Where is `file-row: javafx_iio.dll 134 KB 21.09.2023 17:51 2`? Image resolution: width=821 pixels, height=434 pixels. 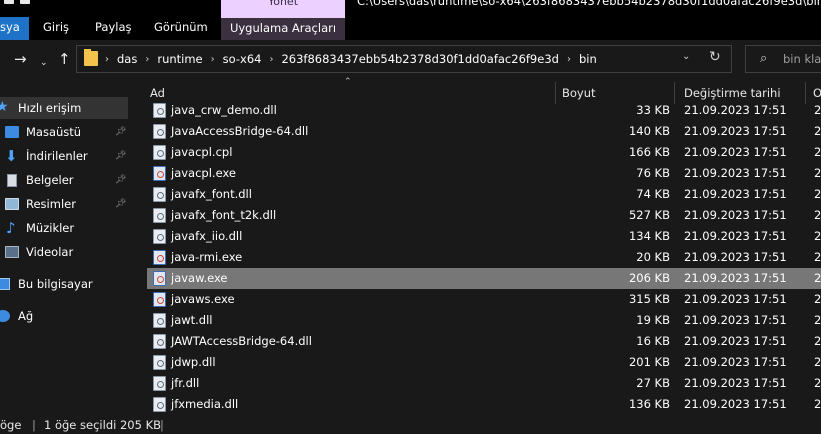 file-row: javafx_iio.dll 134 KB 21.09.2023 17:51 2 is located at coordinates (484, 236).